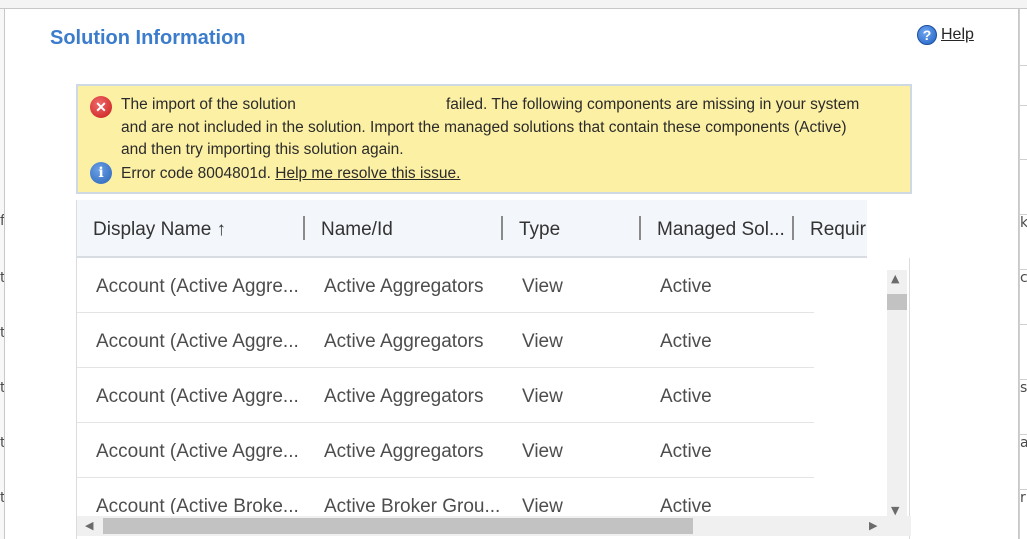 The height and width of the screenshot is (539, 1027). What do you see at coordinates (357, 230) in the screenshot?
I see `column-header-name-id: Name/Id` at bounding box center [357, 230].